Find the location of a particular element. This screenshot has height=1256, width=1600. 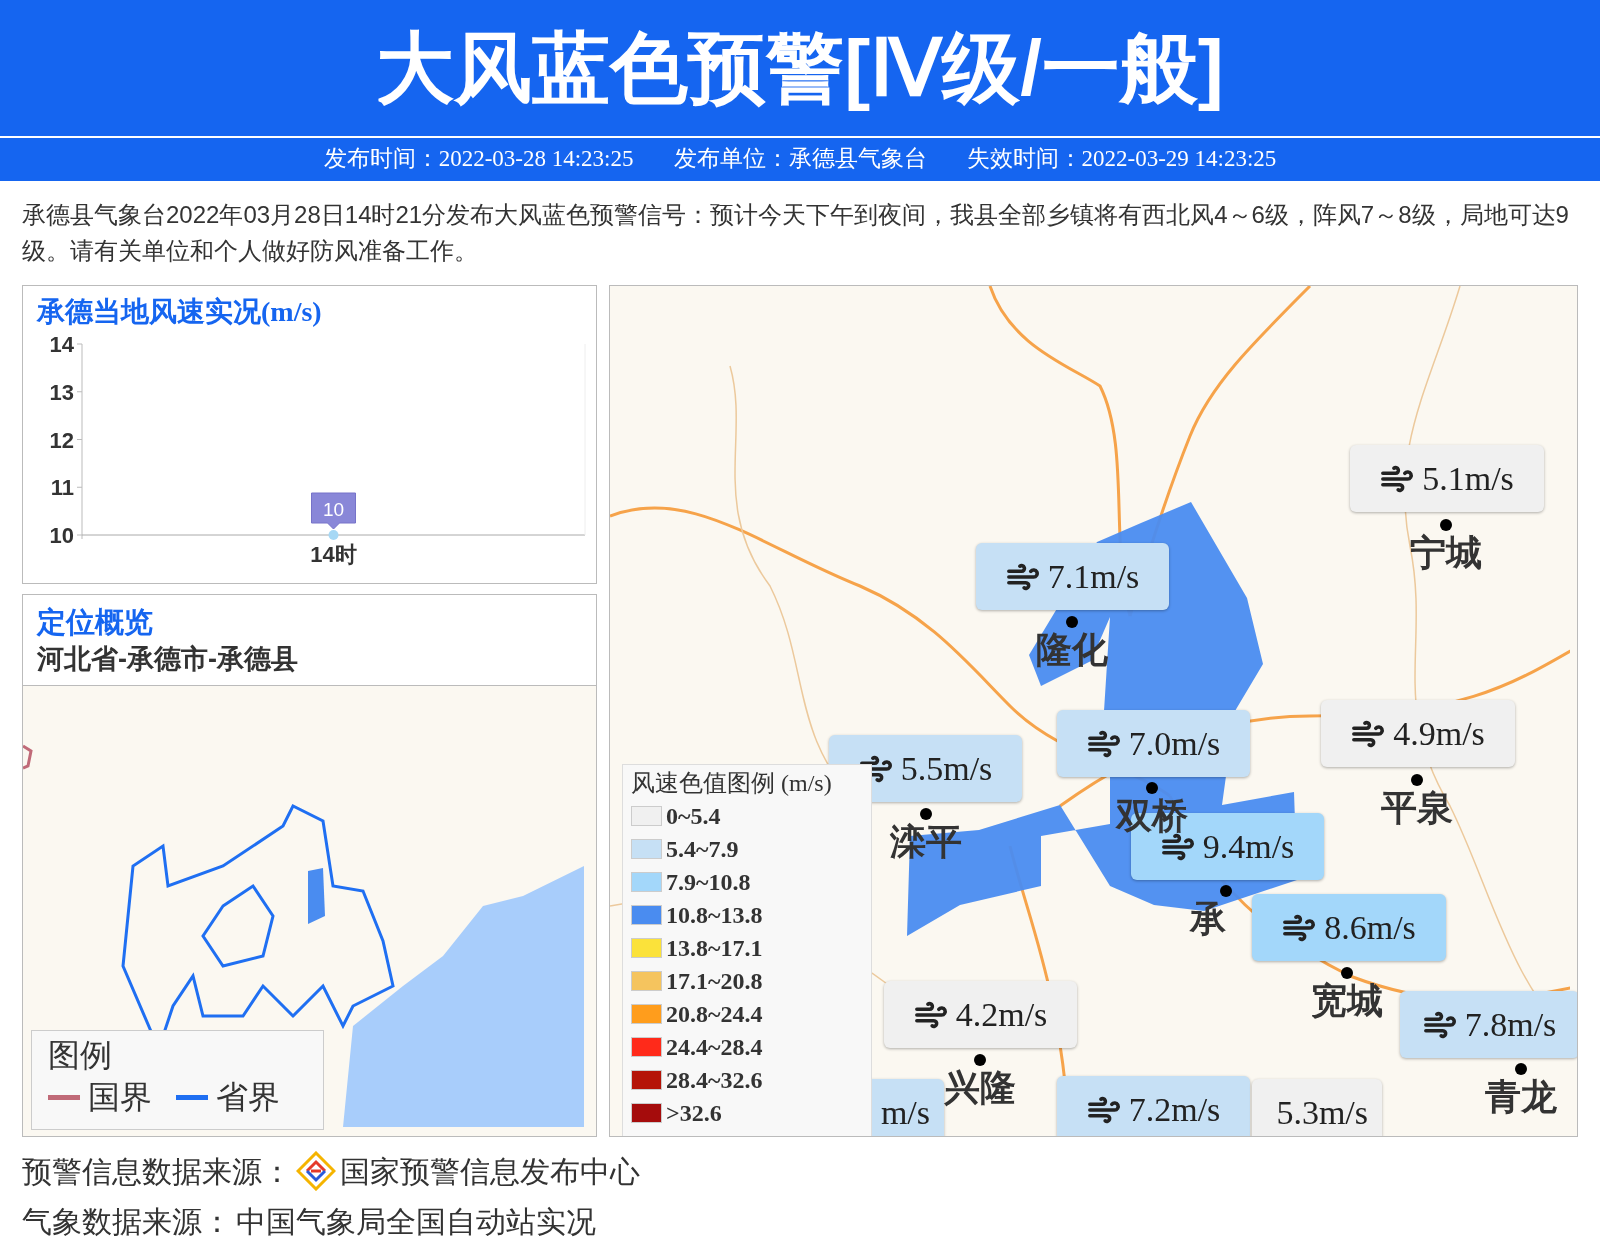

legend-label: 17.1~20.8 is located at coordinates (714, 981).